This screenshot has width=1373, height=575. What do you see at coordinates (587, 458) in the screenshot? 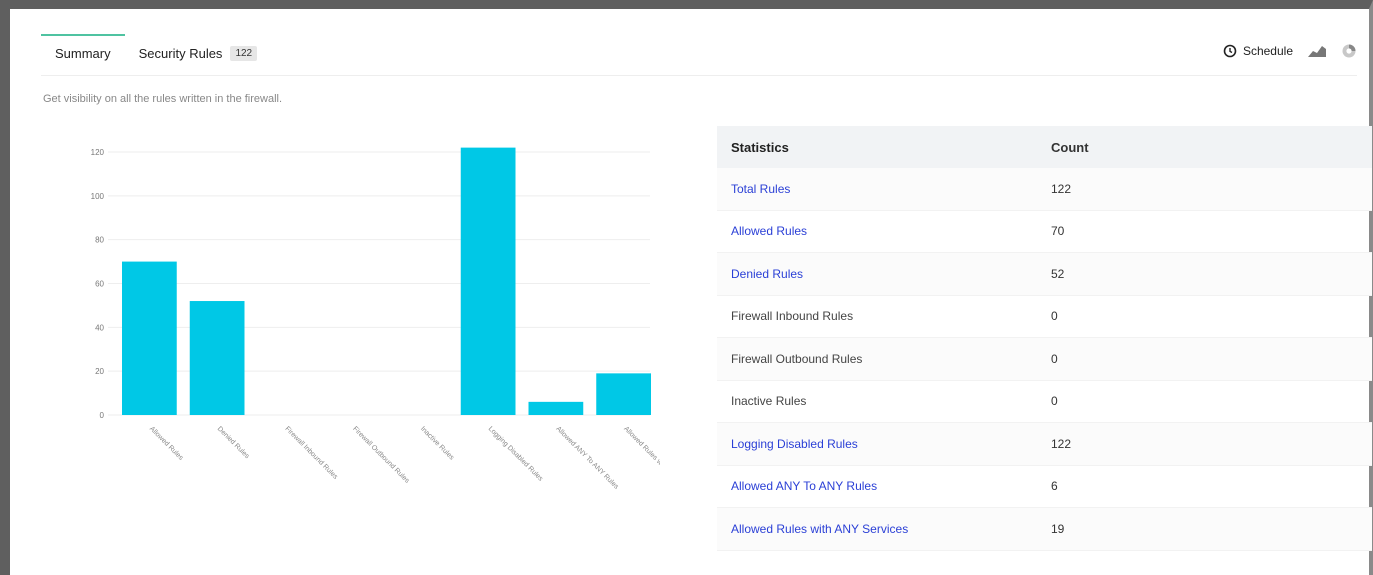
I see `x-tick-label: Allowed ANY To ANY Rules` at bounding box center [587, 458].